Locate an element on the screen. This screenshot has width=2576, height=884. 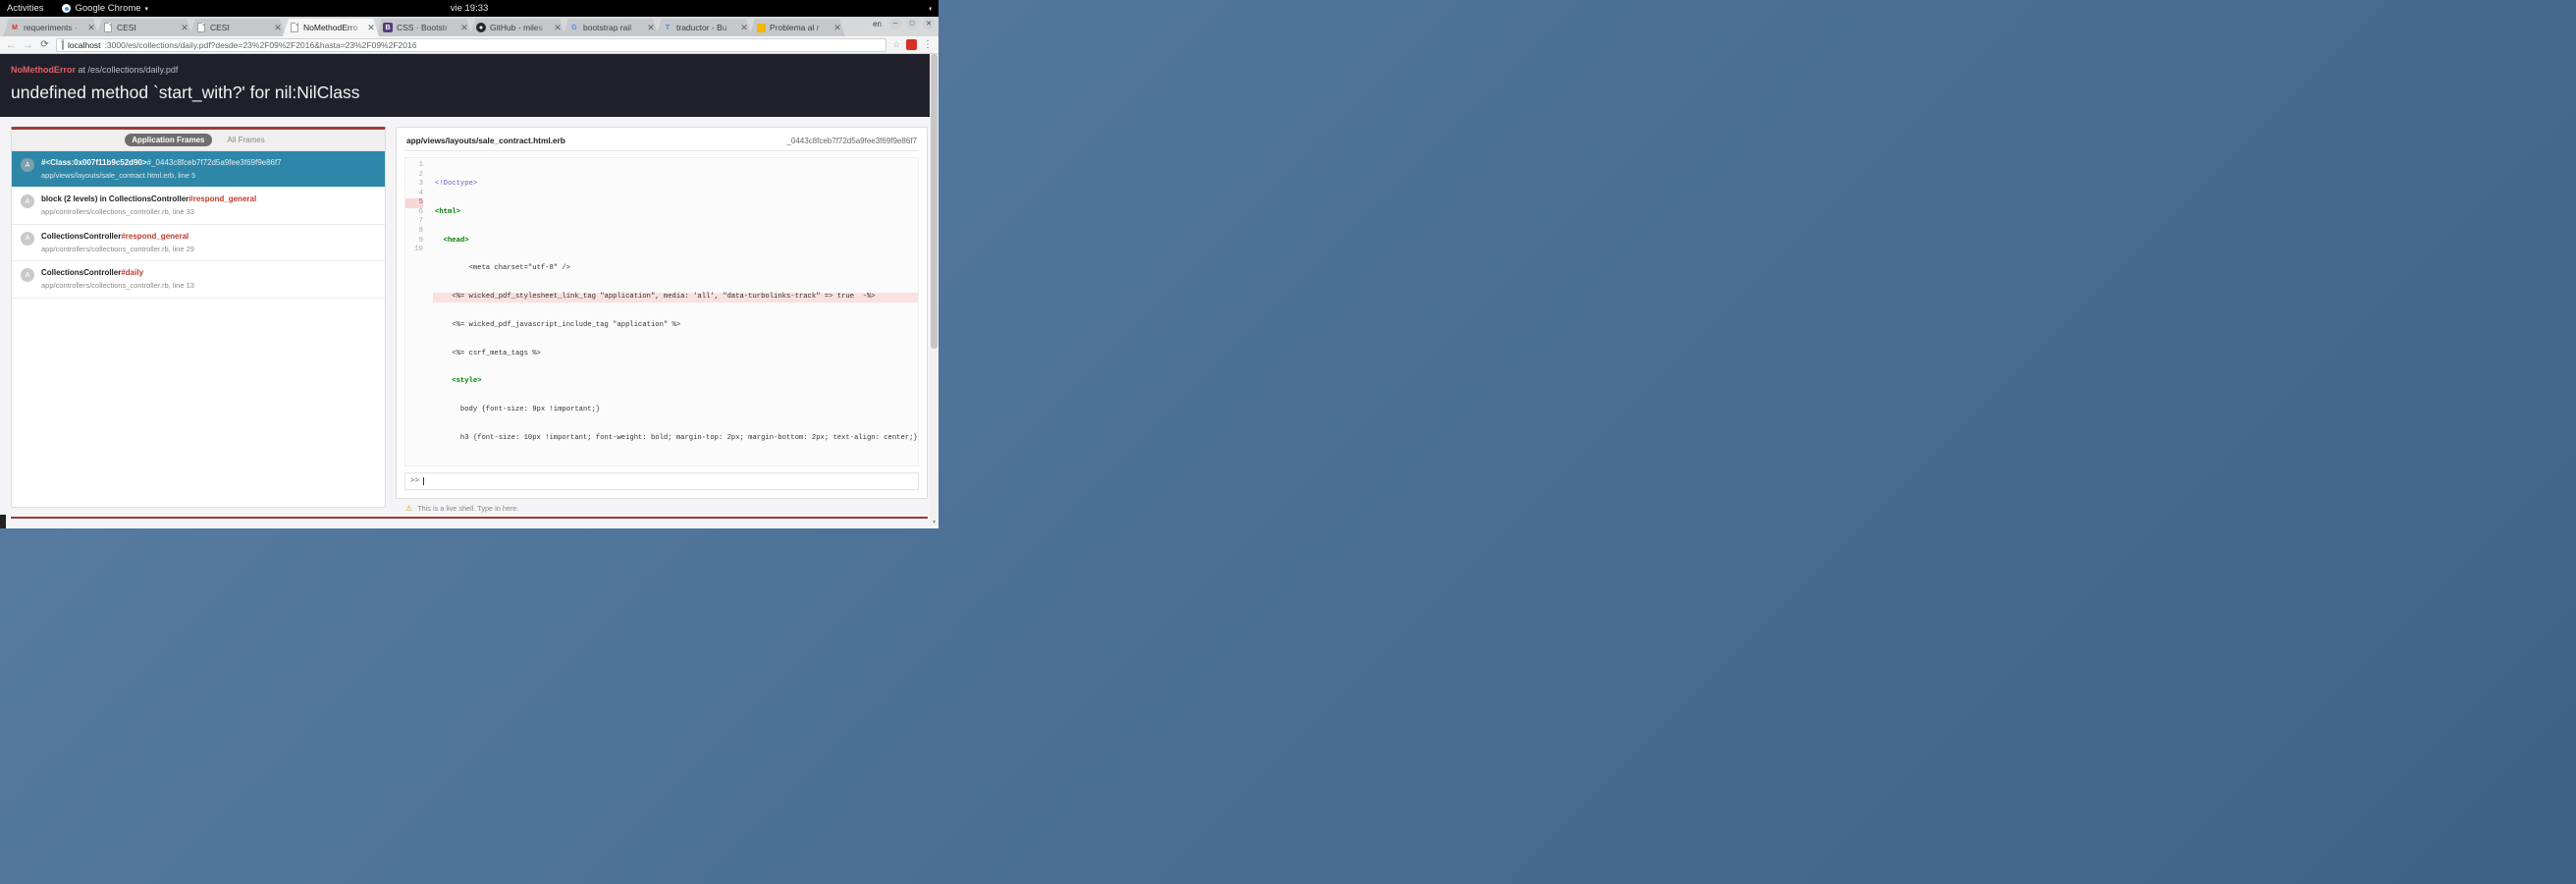
frames-tab-group: Application Frames All Frames is located at coordinates (198, 140).